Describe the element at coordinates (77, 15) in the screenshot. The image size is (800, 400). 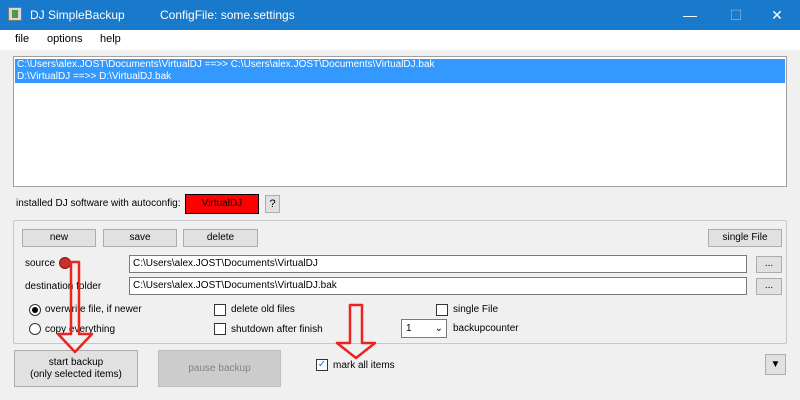
I see `window-title: DJ SimpleBackup` at that location.